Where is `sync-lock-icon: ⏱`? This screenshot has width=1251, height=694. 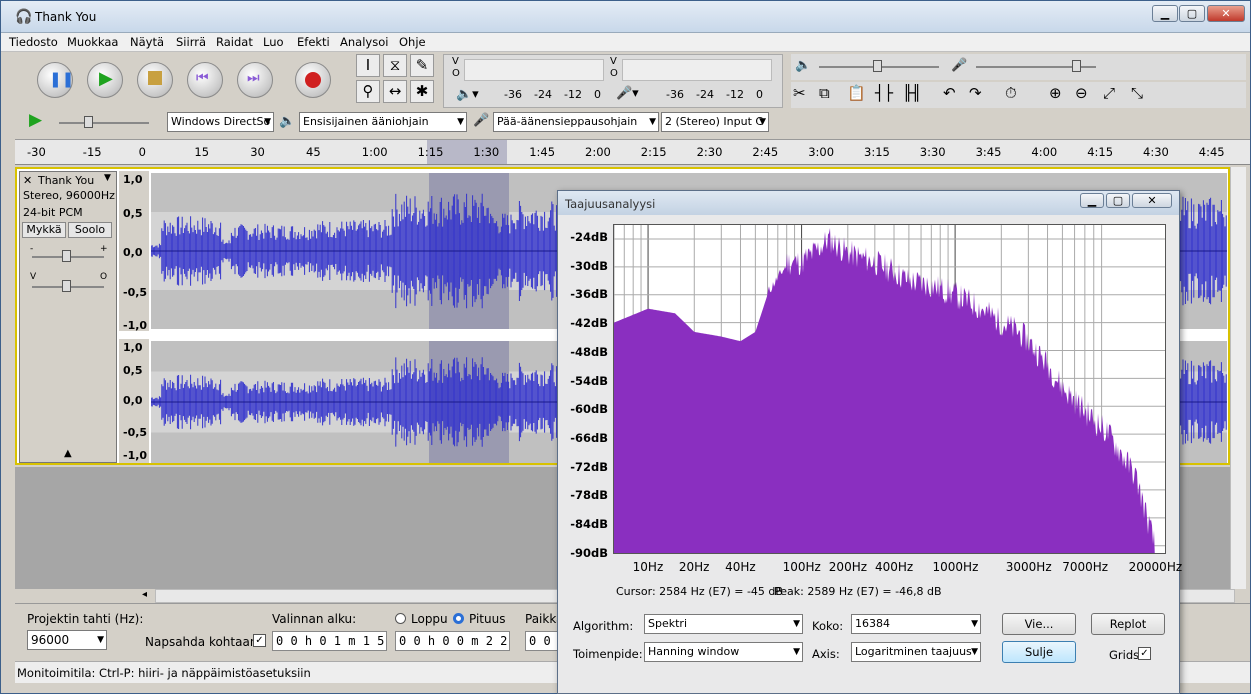
sync-lock-icon: ⏱ is located at coordinates (1011, 93).